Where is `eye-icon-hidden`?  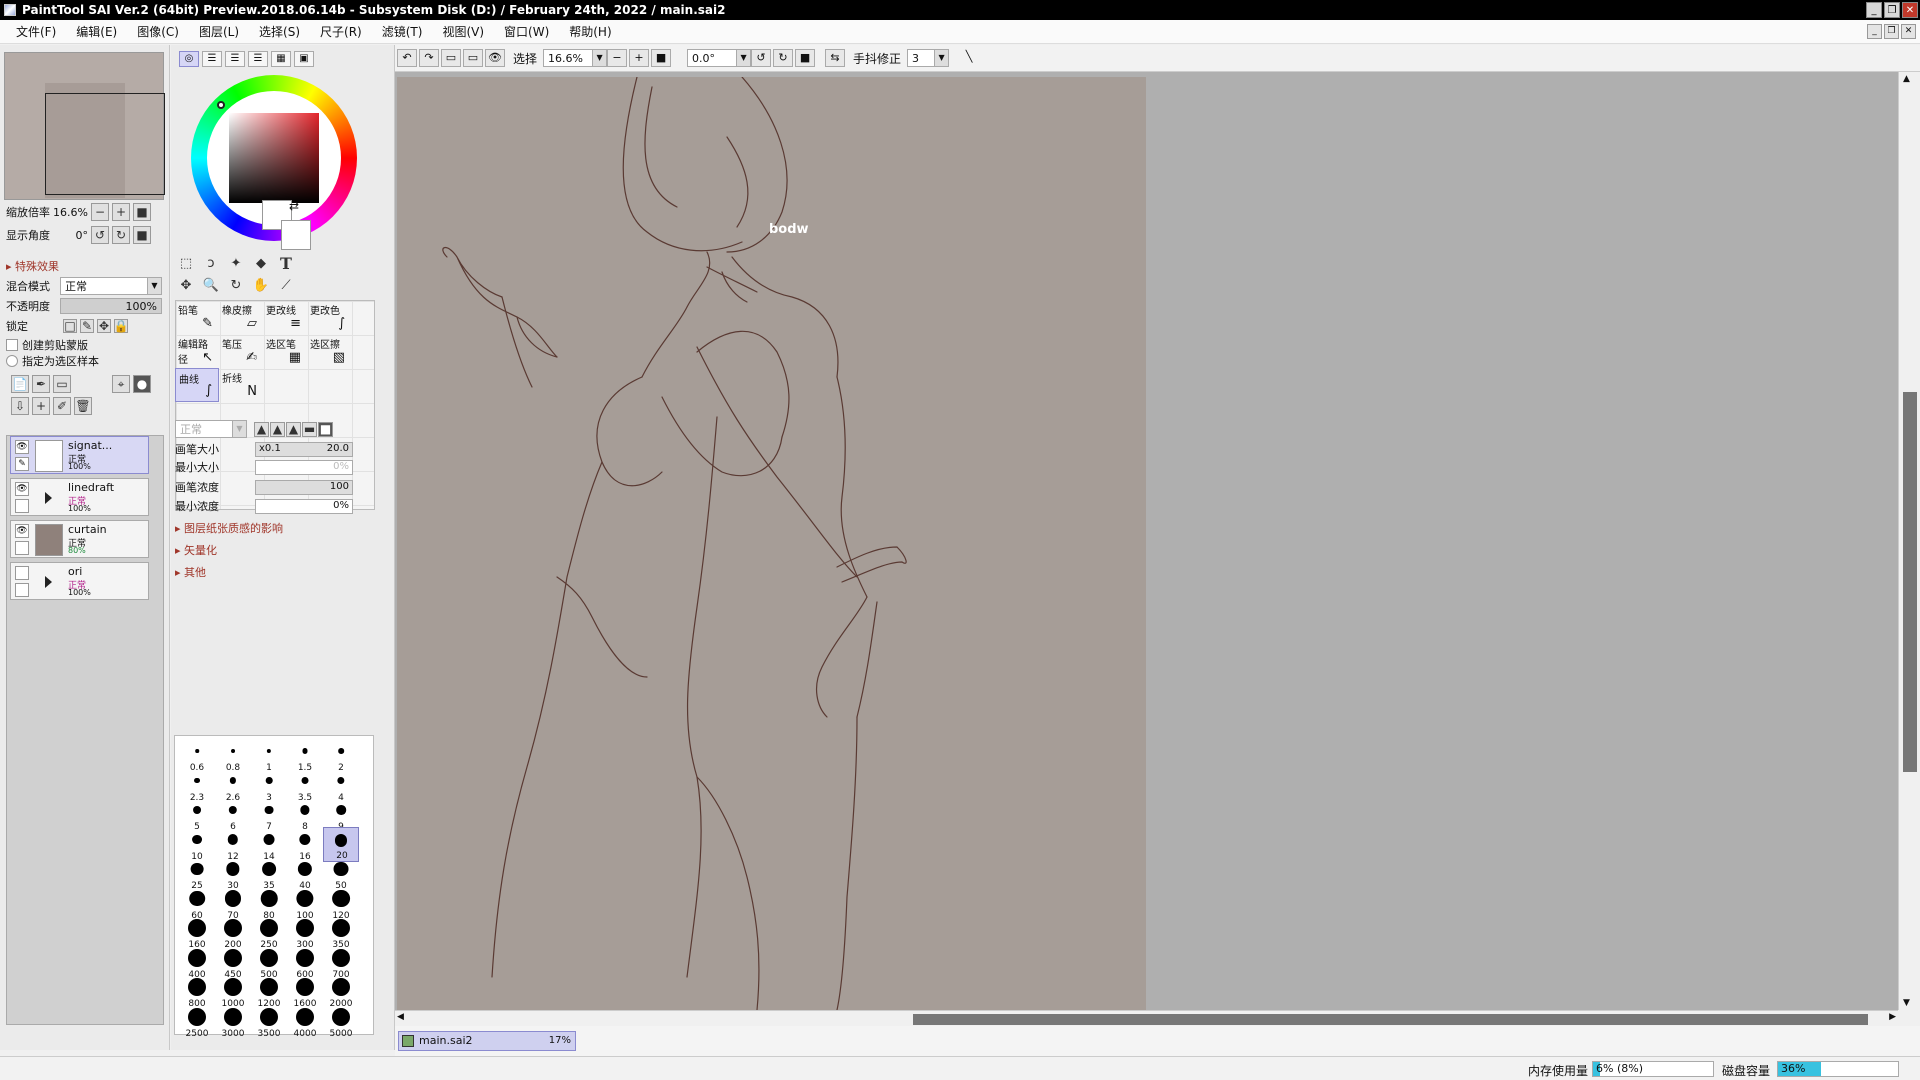
eye-icon-hidden is located at coordinates (22, 573).